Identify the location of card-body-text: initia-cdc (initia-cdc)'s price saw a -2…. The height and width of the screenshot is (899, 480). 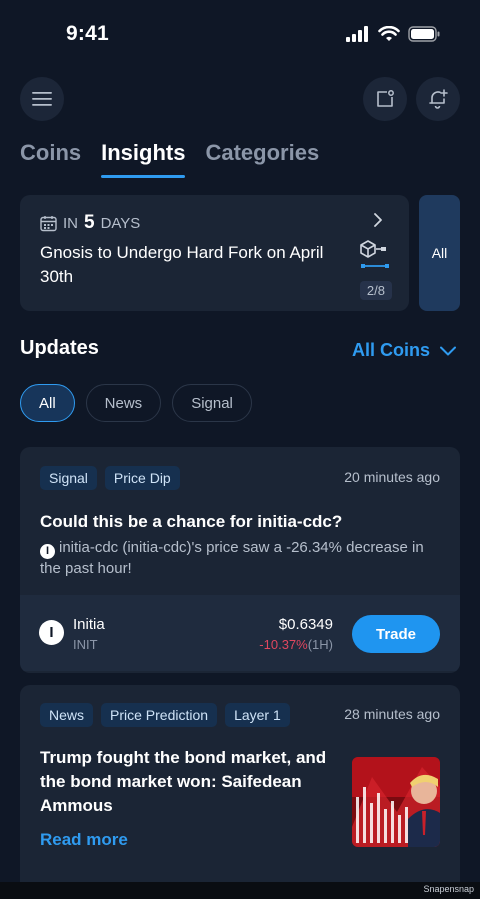
(232, 558).